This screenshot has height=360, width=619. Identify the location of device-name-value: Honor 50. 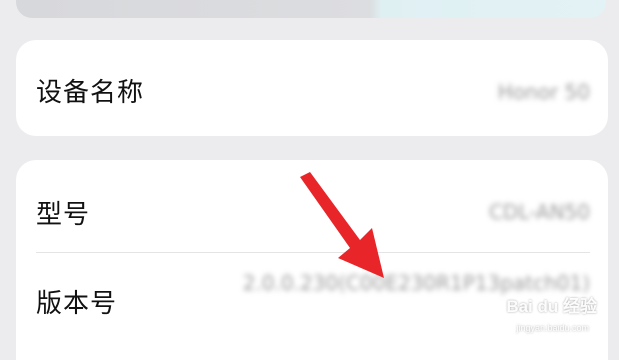
(543, 92).